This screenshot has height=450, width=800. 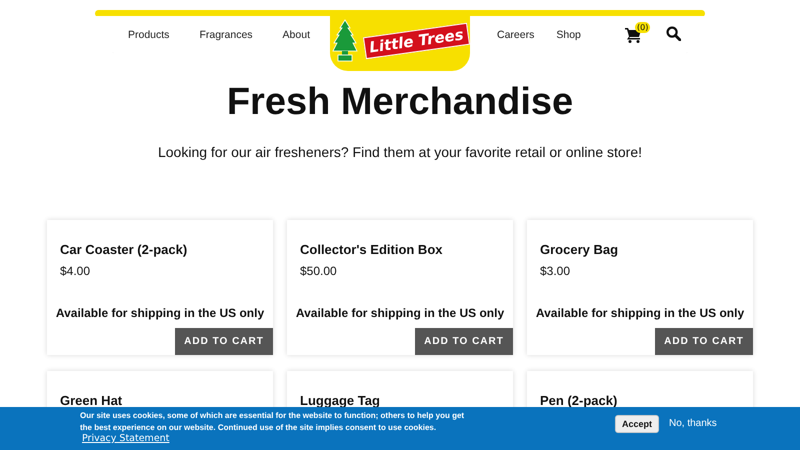 What do you see at coordinates (579, 400) in the screenshot?
I see `product-name: Pen (2-pack)` at bounding box center [579, 400].